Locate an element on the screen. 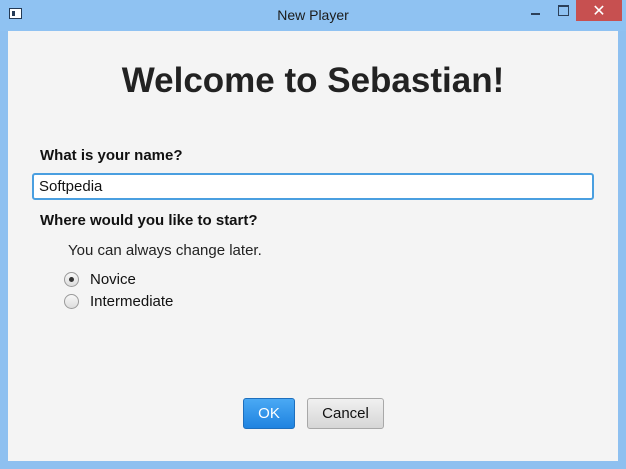  radio-button-novice is located at coordinates (71, 279).